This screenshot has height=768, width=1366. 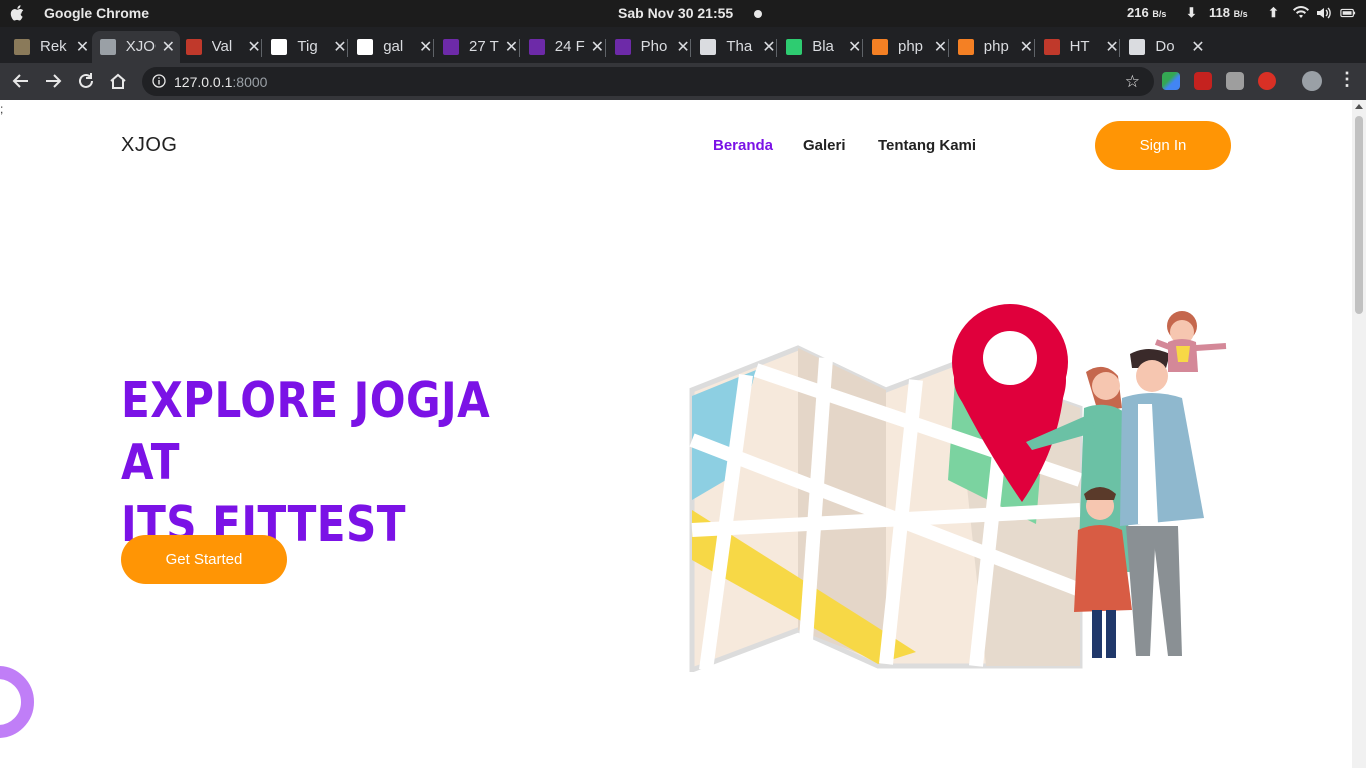 I want to click on tab-title: Do, so click(x=1165, y=46).